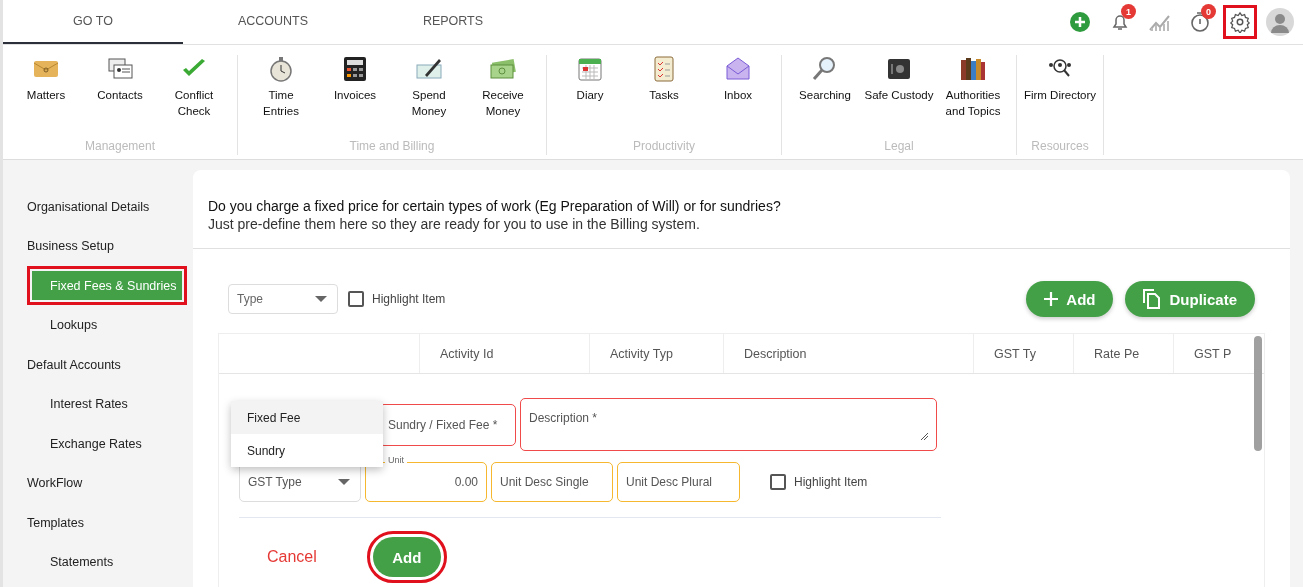 This screenshot has width=1303, height=587. Describe the element at coordinates (98, 207) in the screenshot. I see `sidebar-item: Organisational Details` at that location.